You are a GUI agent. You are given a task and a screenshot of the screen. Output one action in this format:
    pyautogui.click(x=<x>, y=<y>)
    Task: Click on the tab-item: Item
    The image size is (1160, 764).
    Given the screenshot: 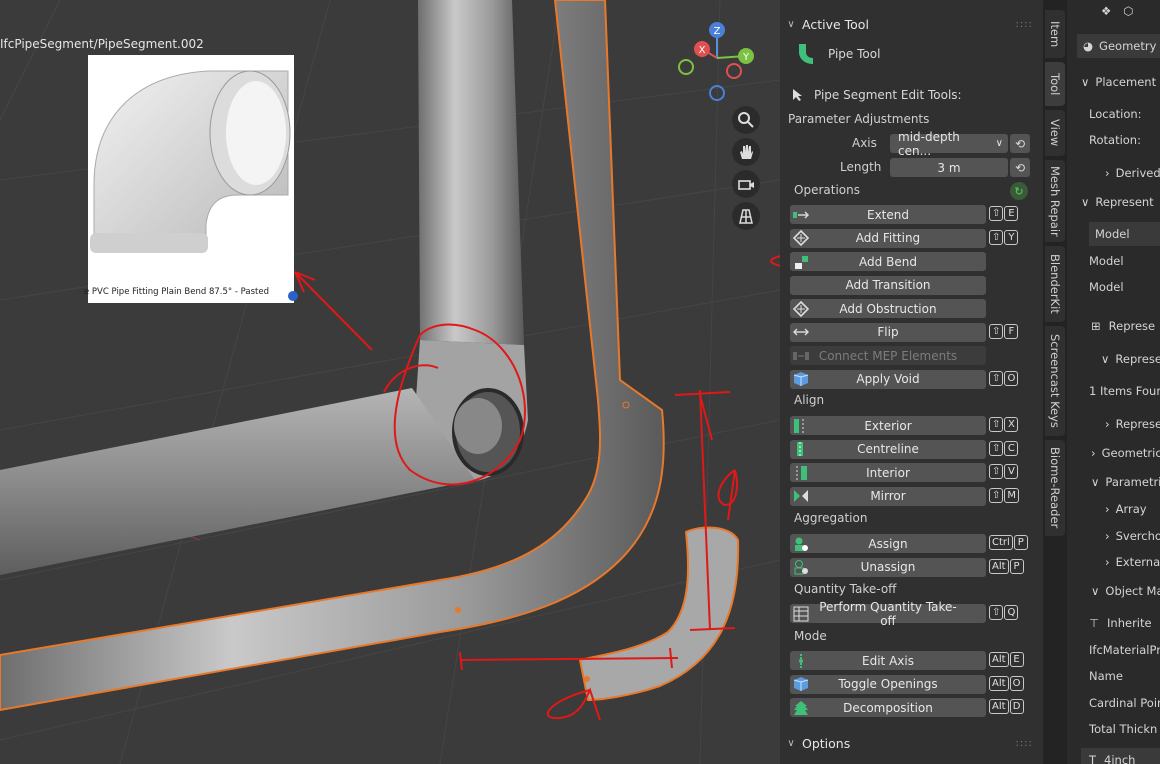 What is the action you would take?
    pyautogui.click(x=1055, y=34)
    